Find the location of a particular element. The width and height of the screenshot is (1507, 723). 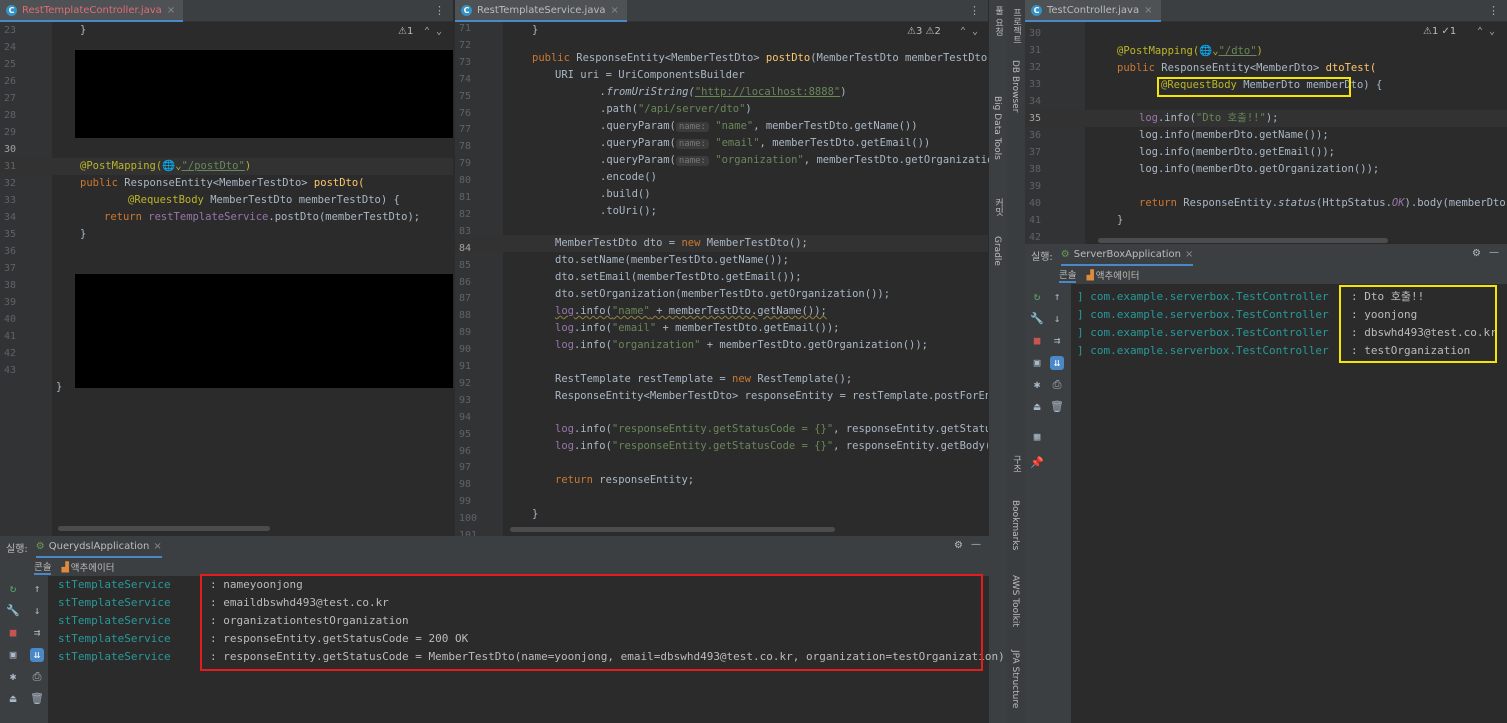

big-data-tools: Big Data Tools is located at coordinates (997, 128).